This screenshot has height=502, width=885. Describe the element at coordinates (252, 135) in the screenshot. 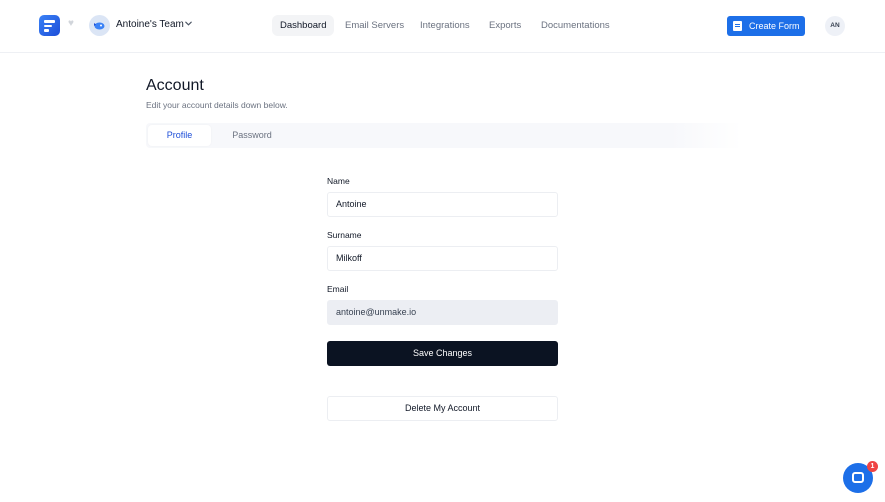

I see `tab-password: Password` at that location.